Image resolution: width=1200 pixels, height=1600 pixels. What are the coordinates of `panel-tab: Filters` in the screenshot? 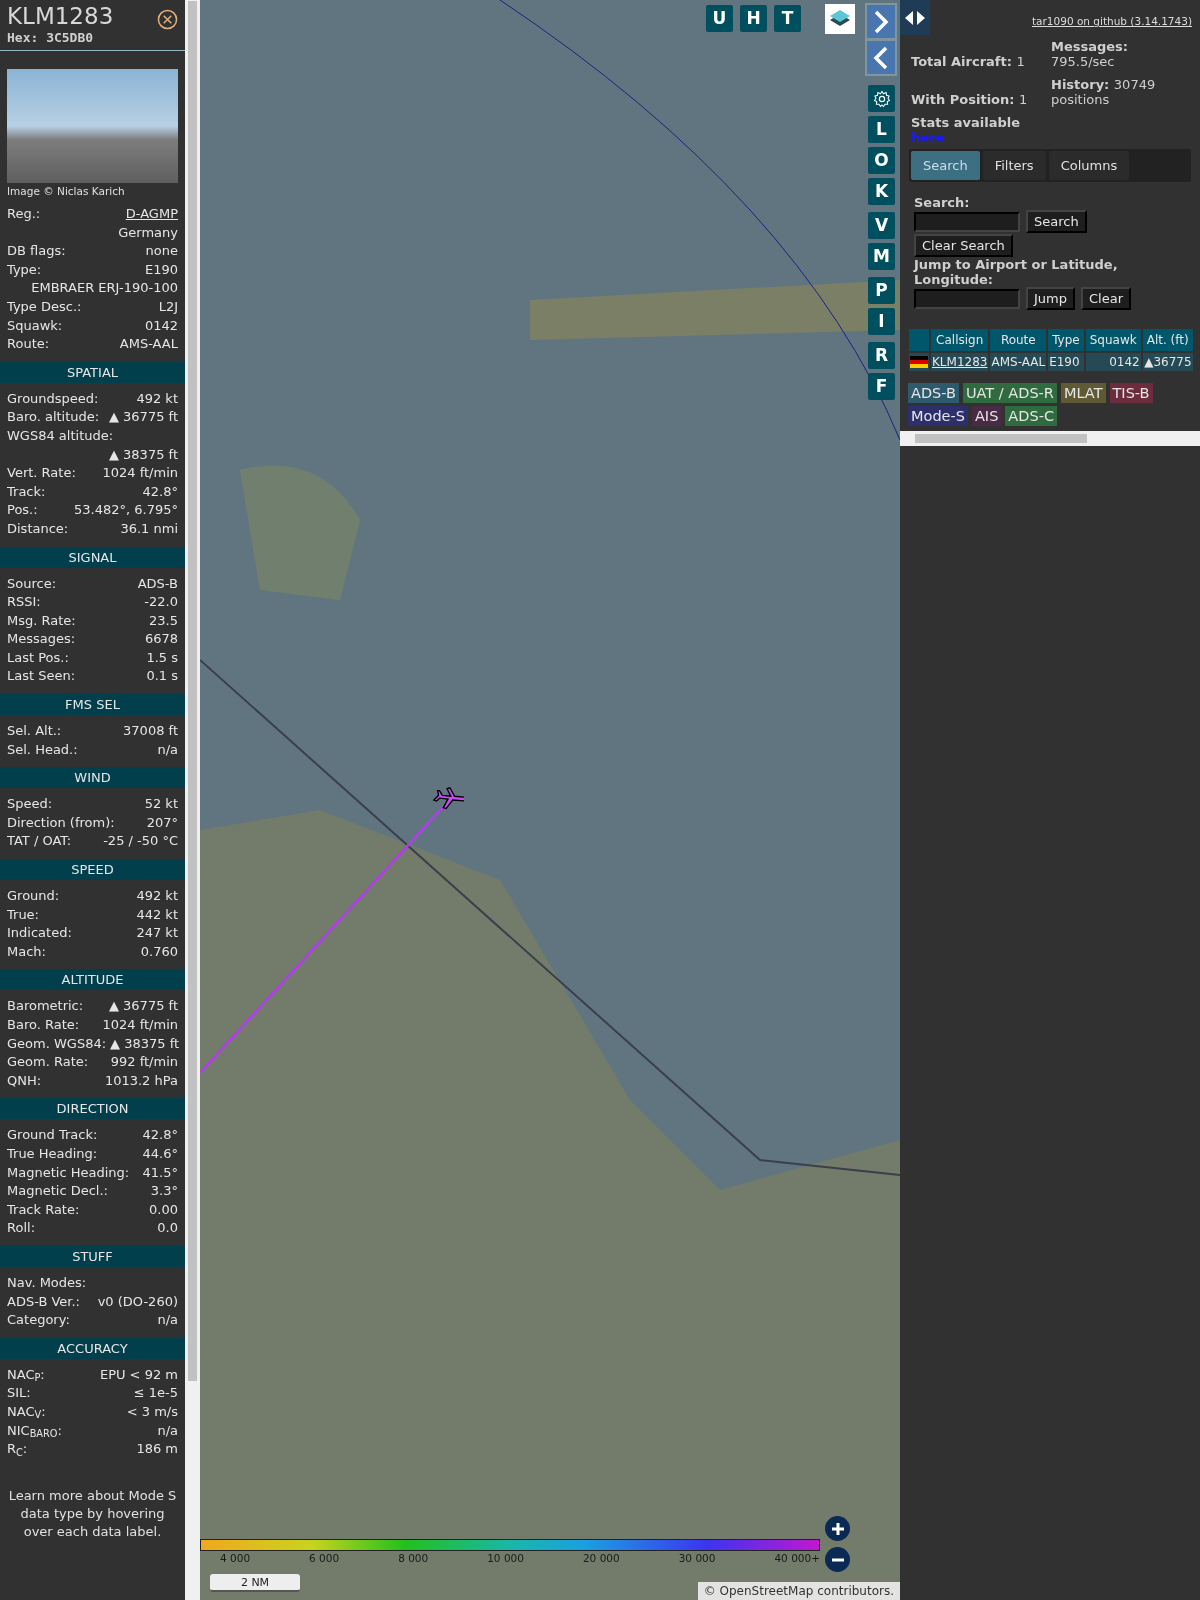 It's located at (1014, 165).